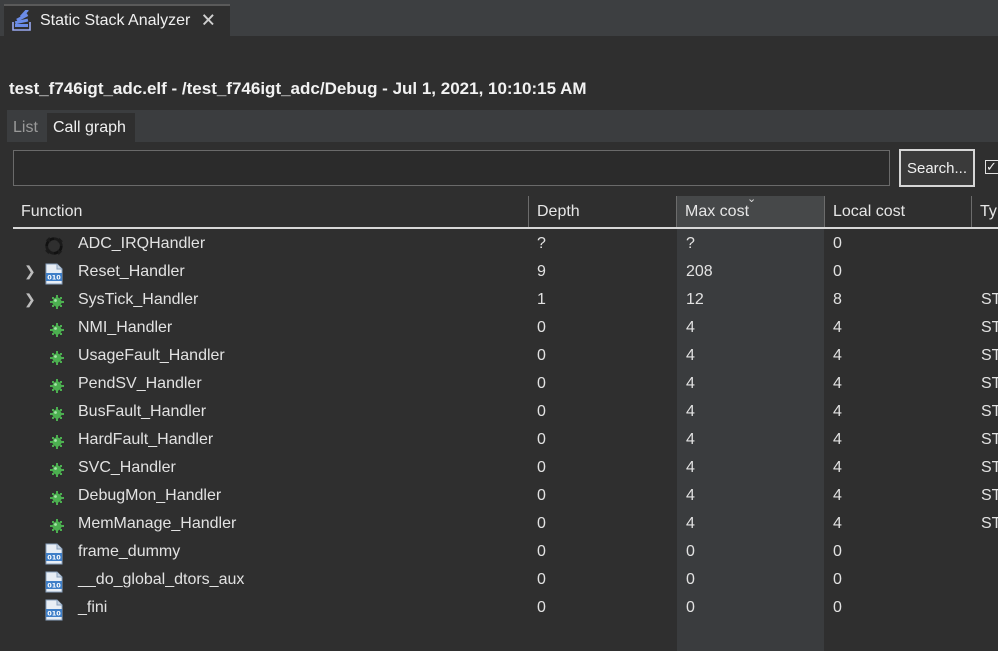  What do you see at coordinates (499, 301) in the screenshot?
I see `tree-row: ❯ SysTick_Handler 1 12 8 ST` at bounding box center [499, 301].